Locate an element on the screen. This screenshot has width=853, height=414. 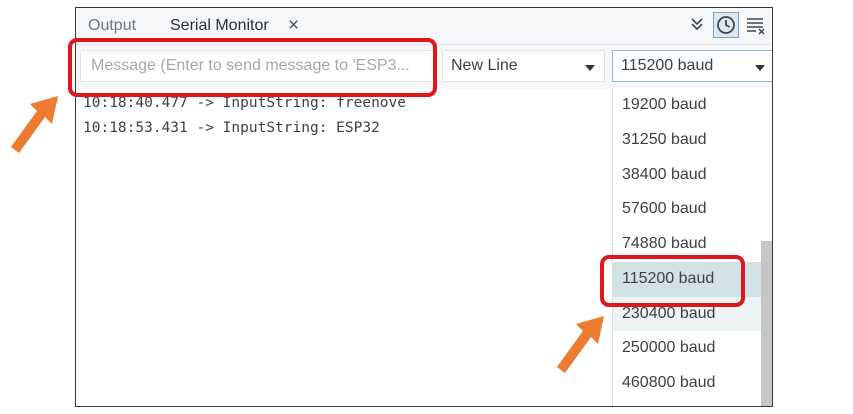
autoscroll-icon is located at coordinates (697, 25).